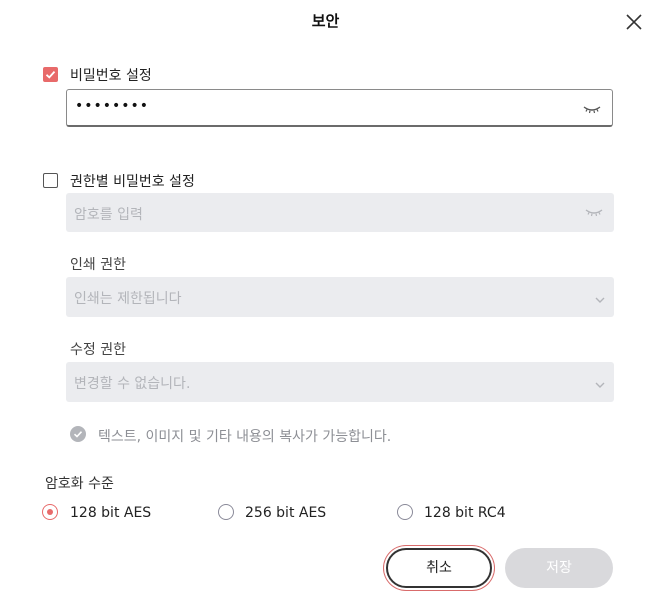  Describe the element at coordinates (465, 513) in the screenshot. I see `radio-128-rc4-label: 128 bit RC4` at that location.